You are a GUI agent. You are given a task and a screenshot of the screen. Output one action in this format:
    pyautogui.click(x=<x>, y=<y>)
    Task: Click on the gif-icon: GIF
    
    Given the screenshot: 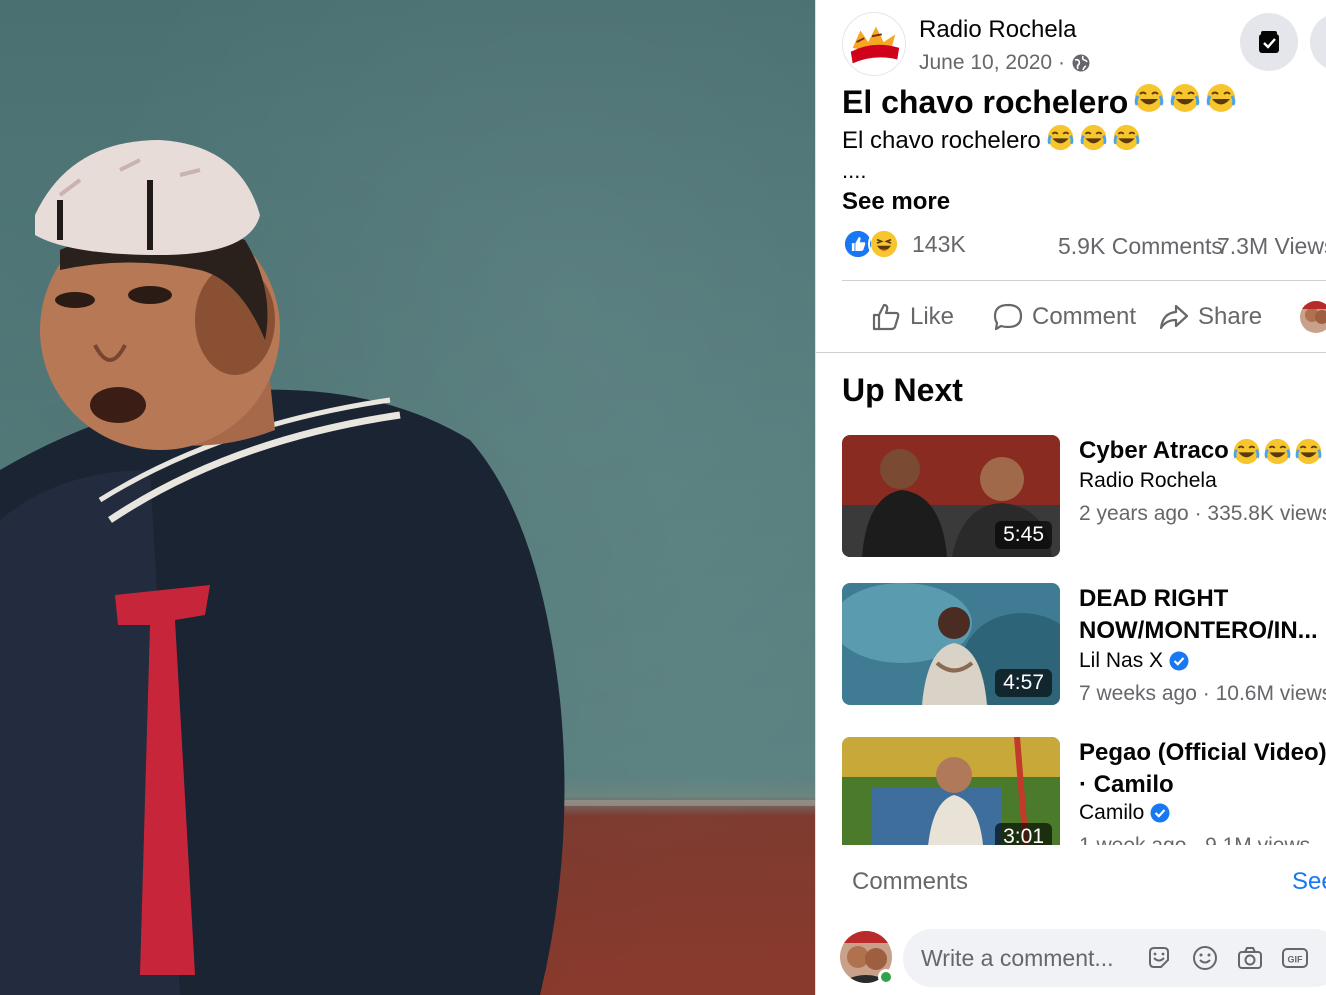 What is the action you would take?
    pyautogui.click(x=1295, y=958)
    